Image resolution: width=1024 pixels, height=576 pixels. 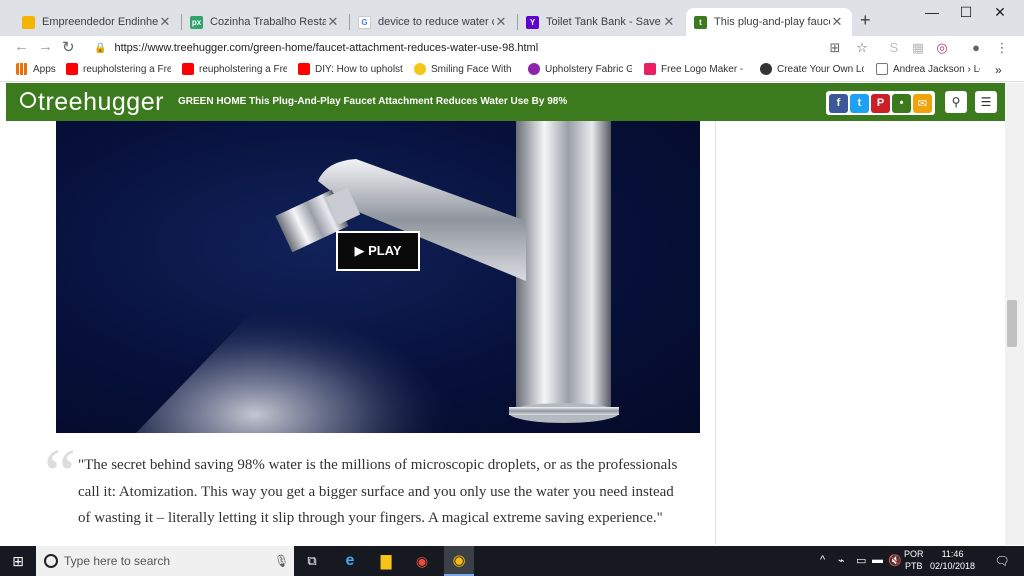 What do you see at coordinates (715, 333) in the screenshot?
I see `sidebar-divider` at bounding box center [715, 333].